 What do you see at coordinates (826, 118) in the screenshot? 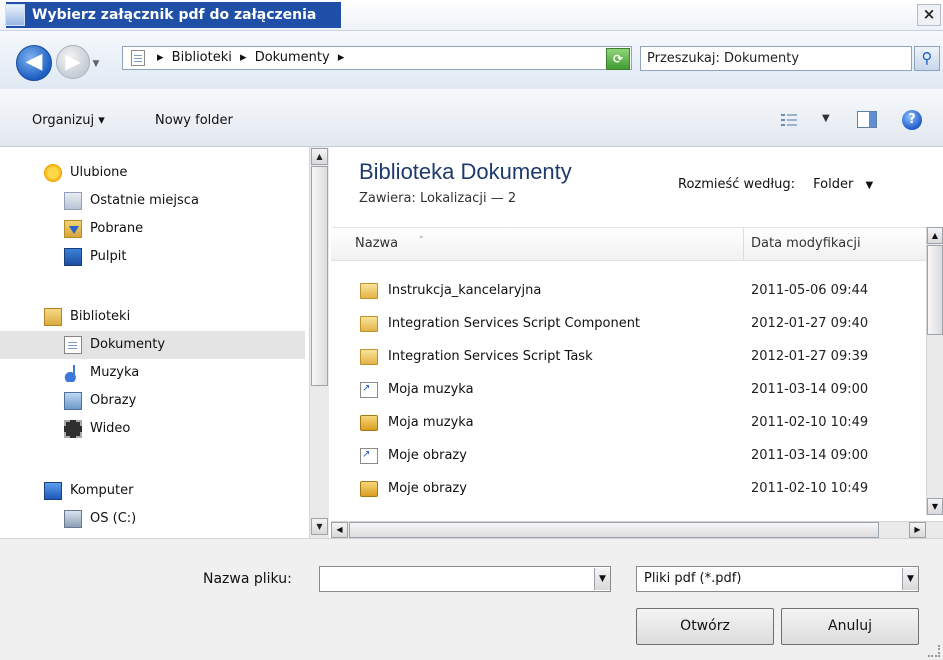
I see `views-dropdown-icon: ▼` at bounding box center [826, 118].